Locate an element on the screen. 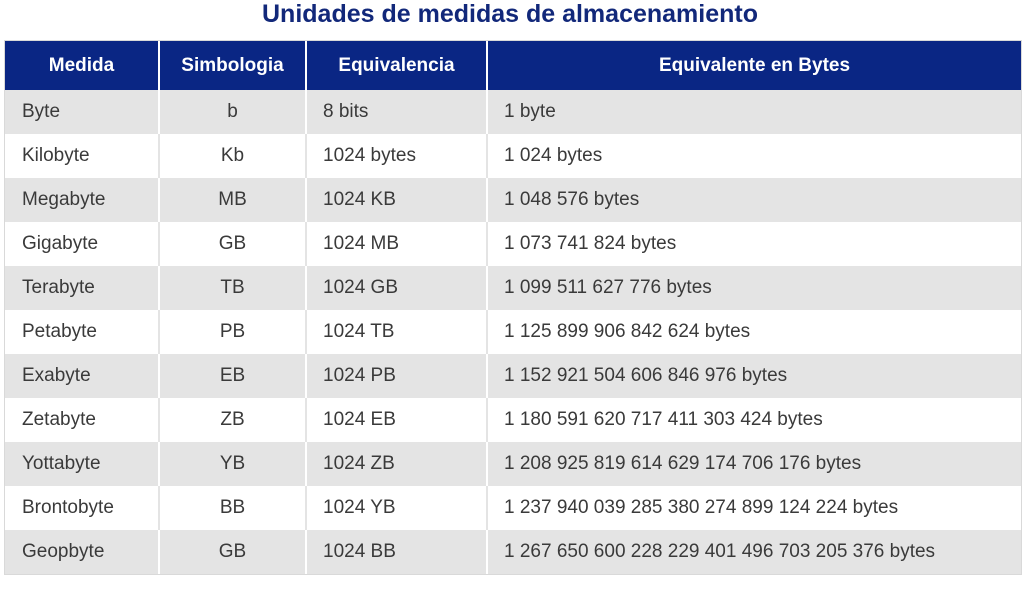 The width and height of the screenshot is (1024, 591). table-row: Kilobyte Kb 1024 bytes 1 024 bytes is located at coordinates (513, 156).